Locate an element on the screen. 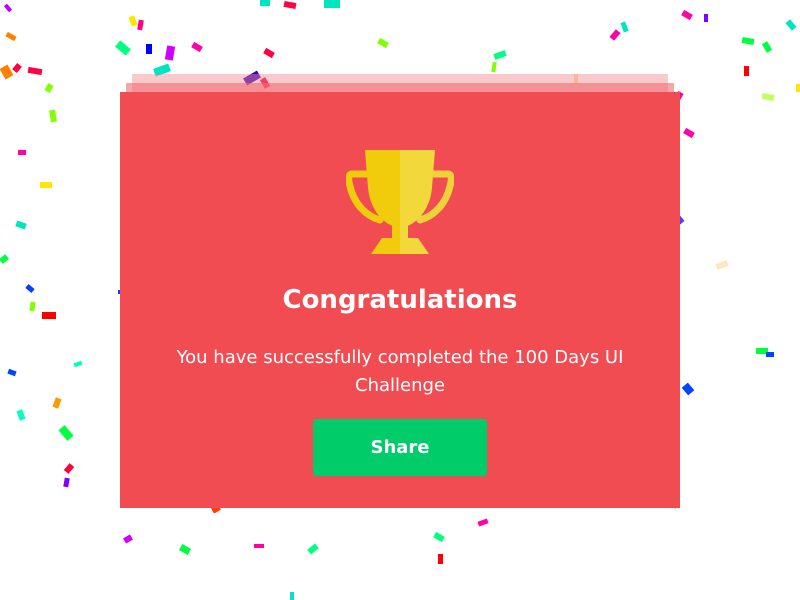 The height and width of the screenshot is (600, 800). trophy-icon is located at coordinates (400, 202).